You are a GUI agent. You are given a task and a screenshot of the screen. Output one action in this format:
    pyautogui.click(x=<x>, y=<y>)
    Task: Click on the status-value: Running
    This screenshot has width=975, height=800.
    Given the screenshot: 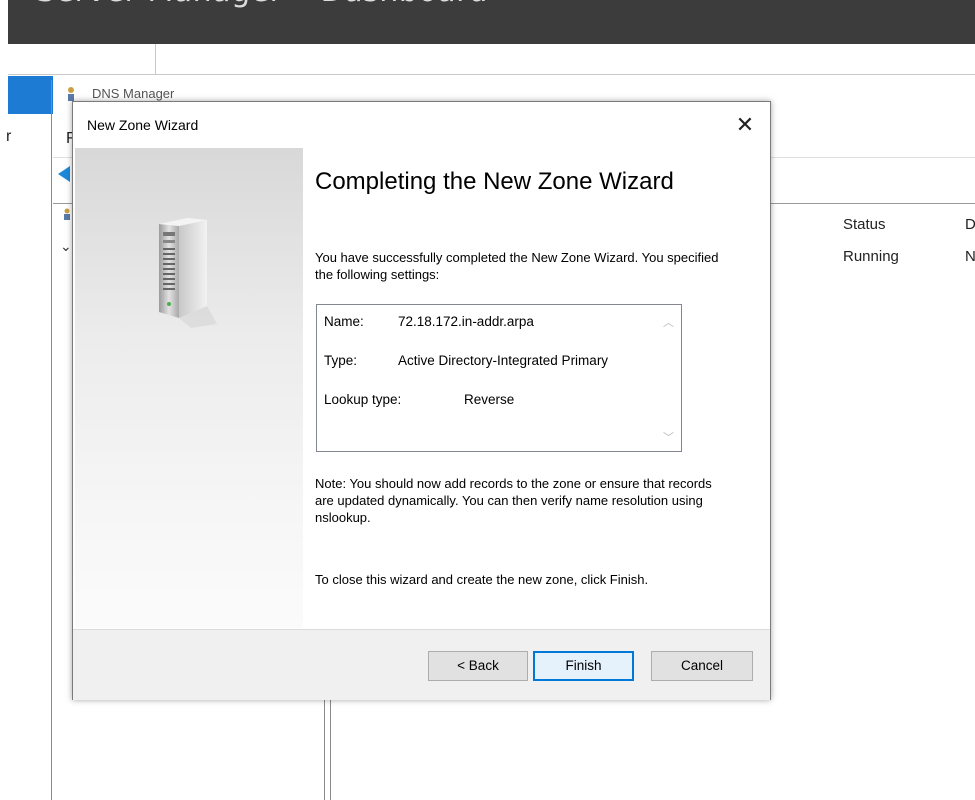 What is the action you would take?
    pyautogui.click(x=871, y=256)
    